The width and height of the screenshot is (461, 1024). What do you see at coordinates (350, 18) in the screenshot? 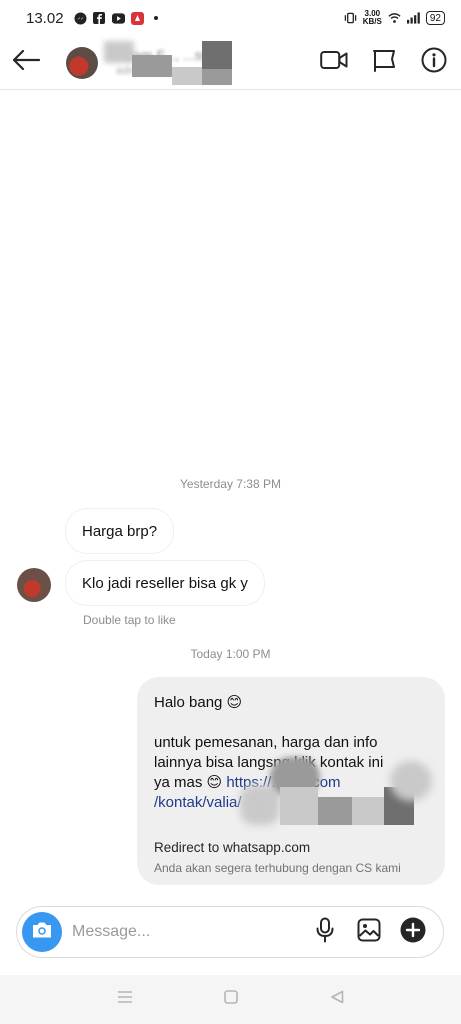
I see `vibrate-icon` at bounding box center [350, 18].